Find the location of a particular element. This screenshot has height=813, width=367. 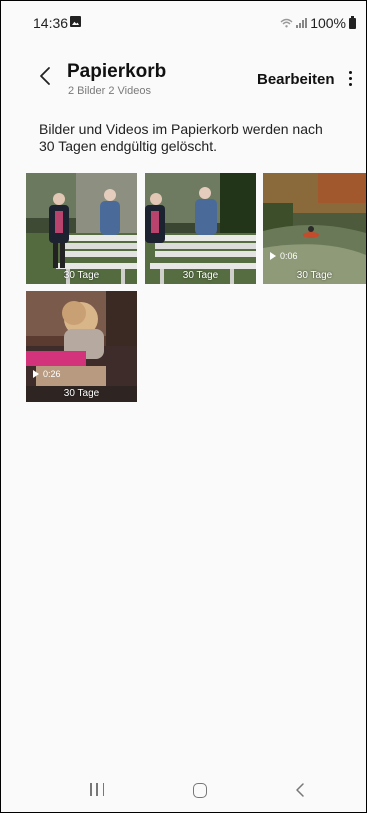

trash-item-3: 0:06 30 Tage is located at coordinates (314, 228).